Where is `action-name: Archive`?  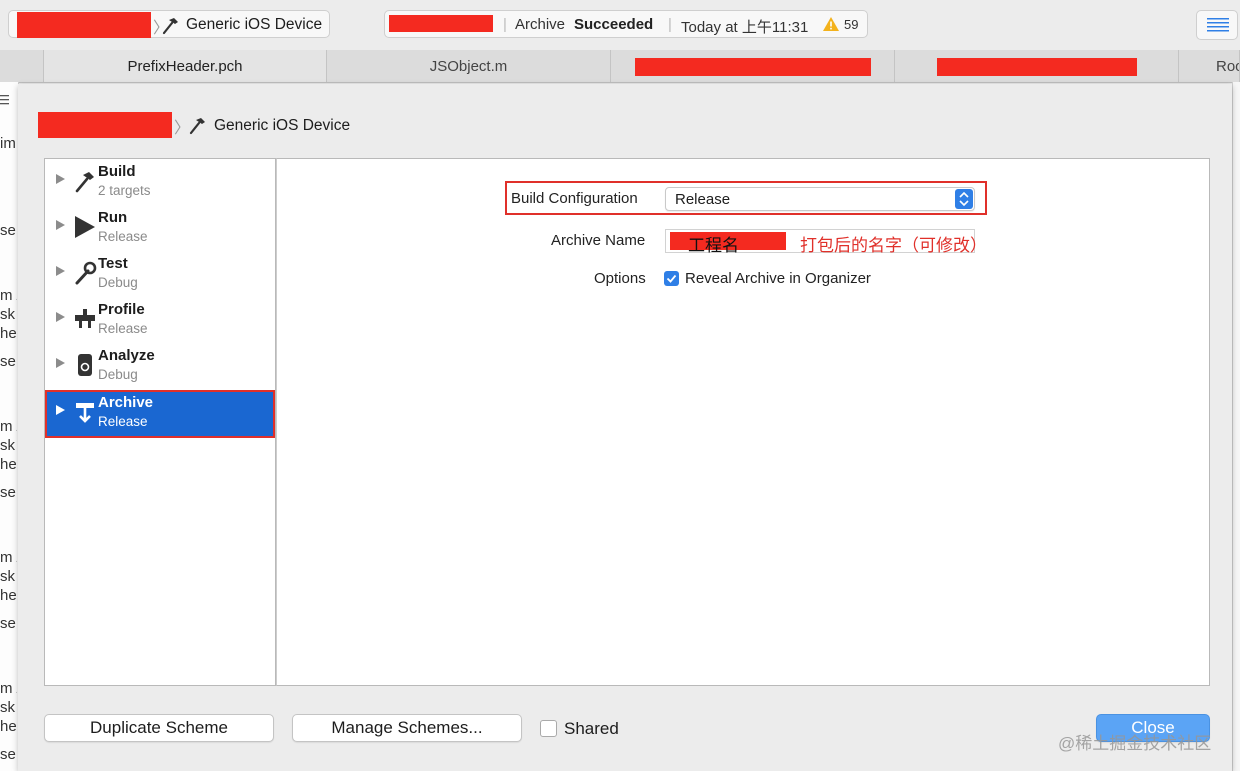 action-name: Archive is located at coordinates (126, 402).